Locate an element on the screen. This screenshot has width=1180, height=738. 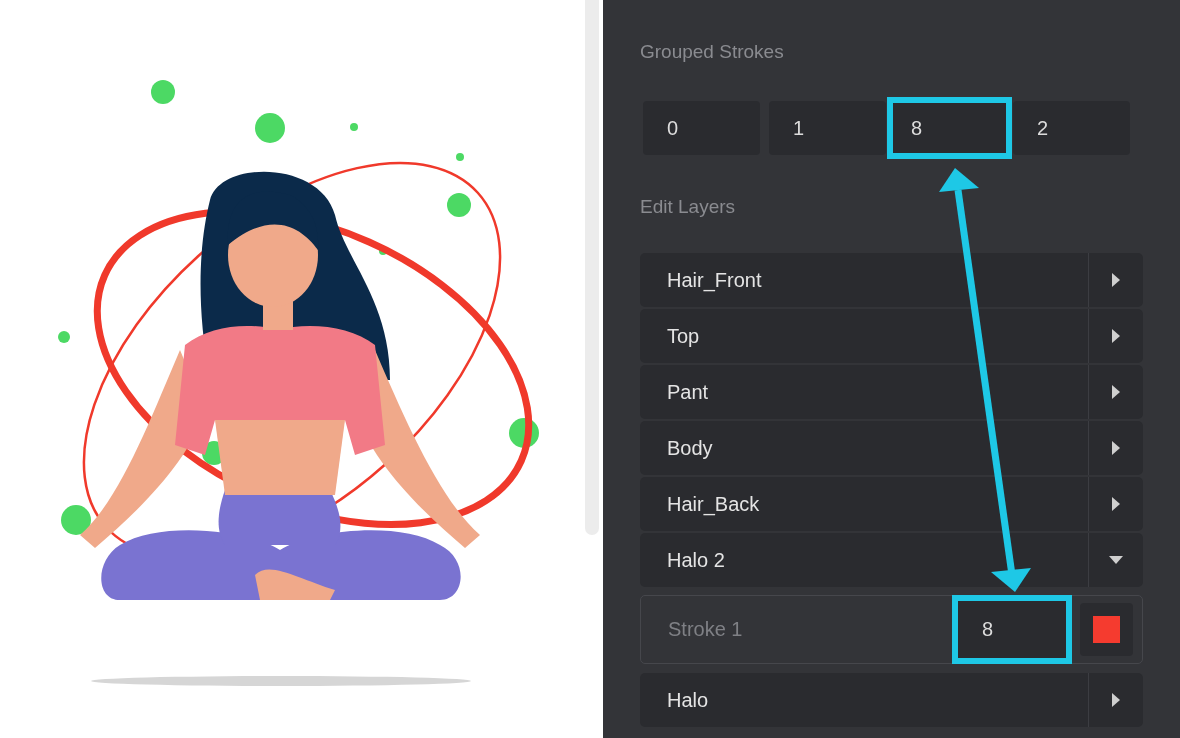
section-title: Edit Layers is located at coordinates (688, 207).